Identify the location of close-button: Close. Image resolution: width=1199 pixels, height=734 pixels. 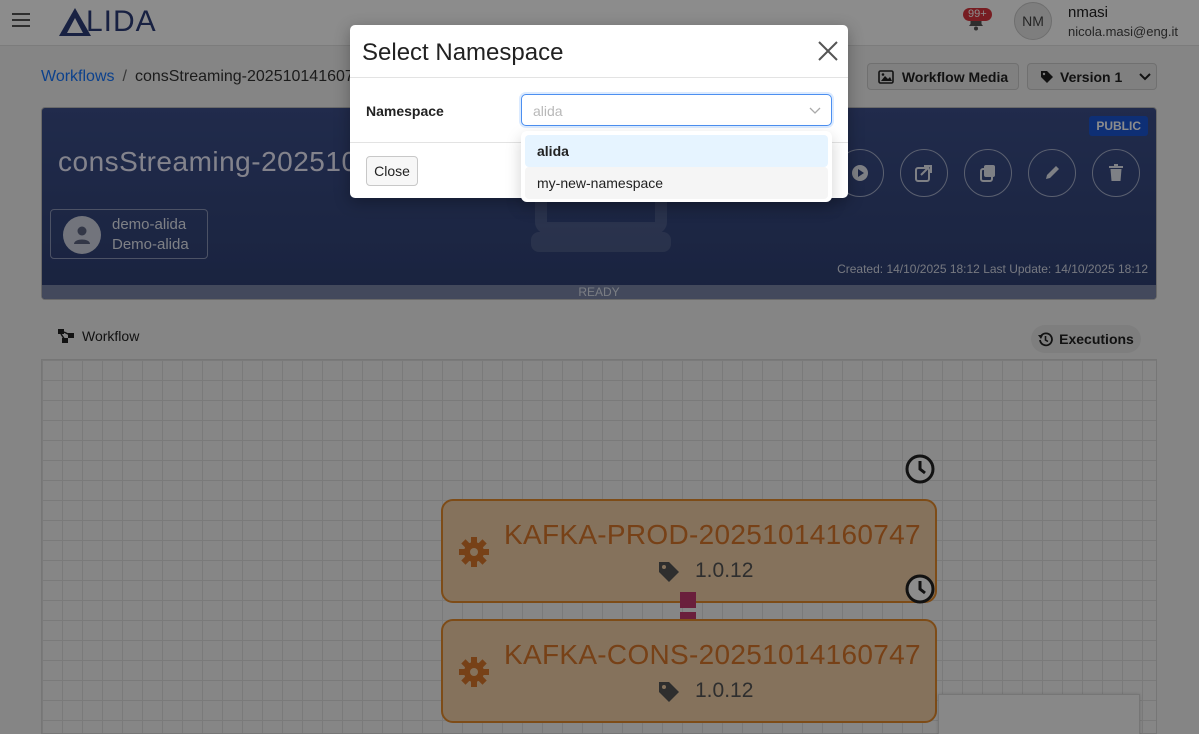
(392, 171).